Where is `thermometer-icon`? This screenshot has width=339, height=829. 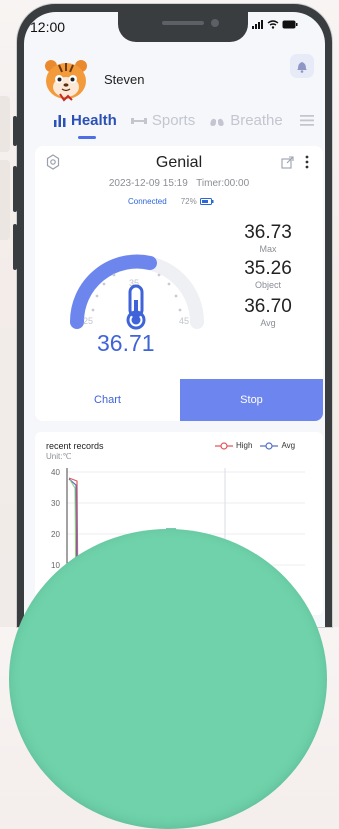 thermometer-icon is located at coordinates (136, 307).